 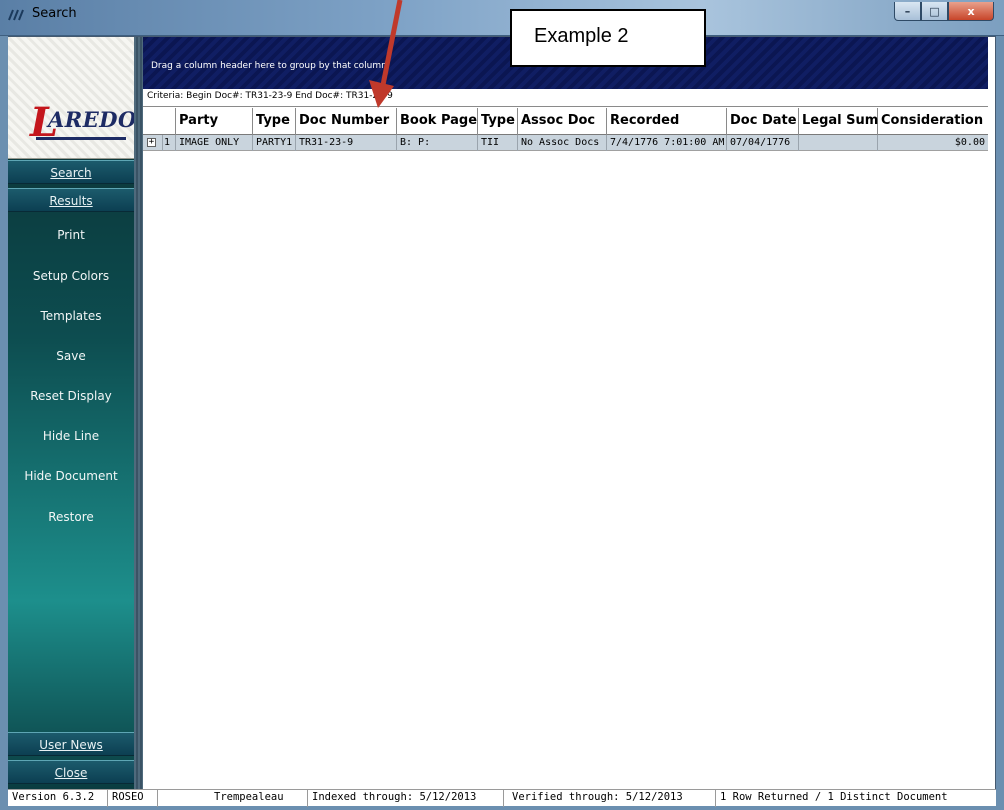 What do you see at coordinates (437, 143) in the screenshot?
I see `cell-book-page: B: P:` at bounding box center [437, 143].